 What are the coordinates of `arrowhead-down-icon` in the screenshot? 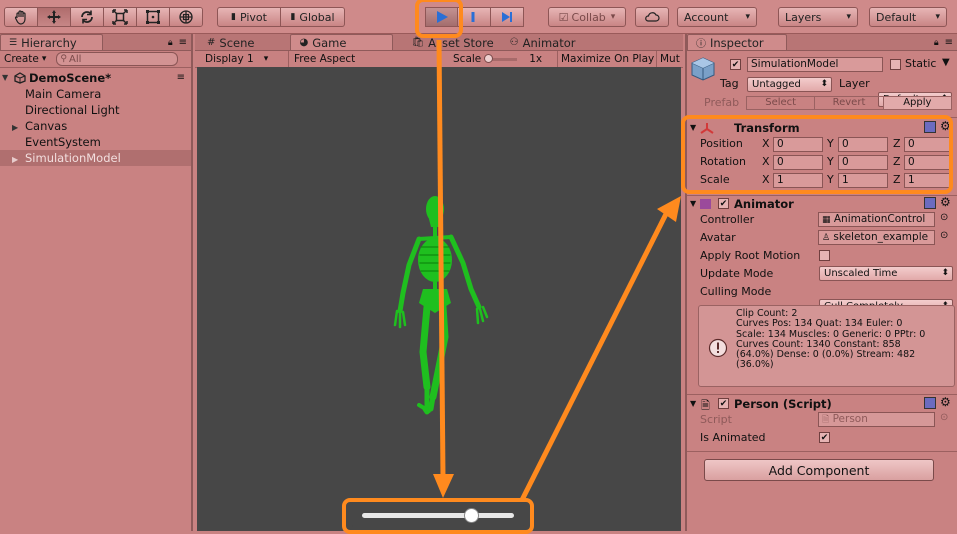 It's located at (443, 486).